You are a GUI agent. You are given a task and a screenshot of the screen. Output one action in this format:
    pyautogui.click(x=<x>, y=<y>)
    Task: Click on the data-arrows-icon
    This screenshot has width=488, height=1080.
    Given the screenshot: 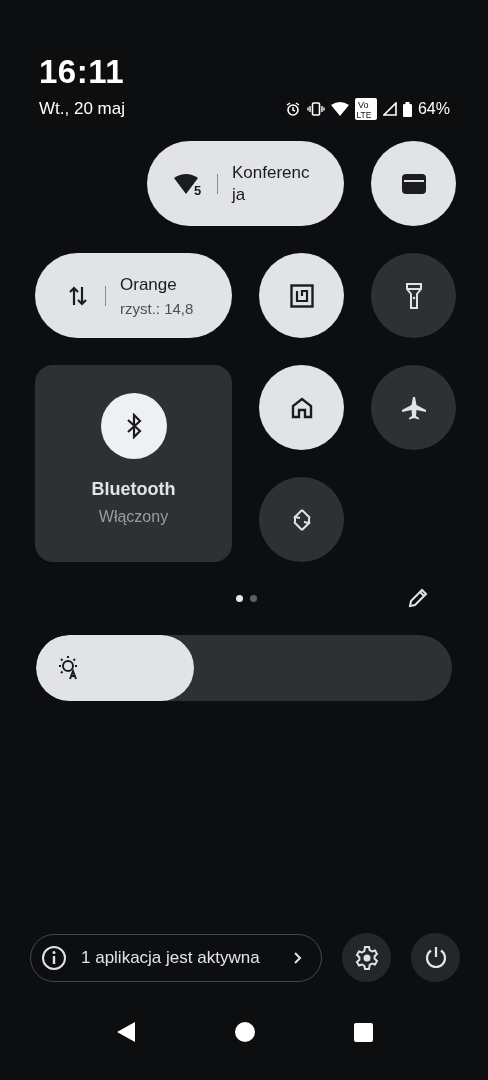 What is the action you would take?
    pyautogui.click(x=78, y=295)
    